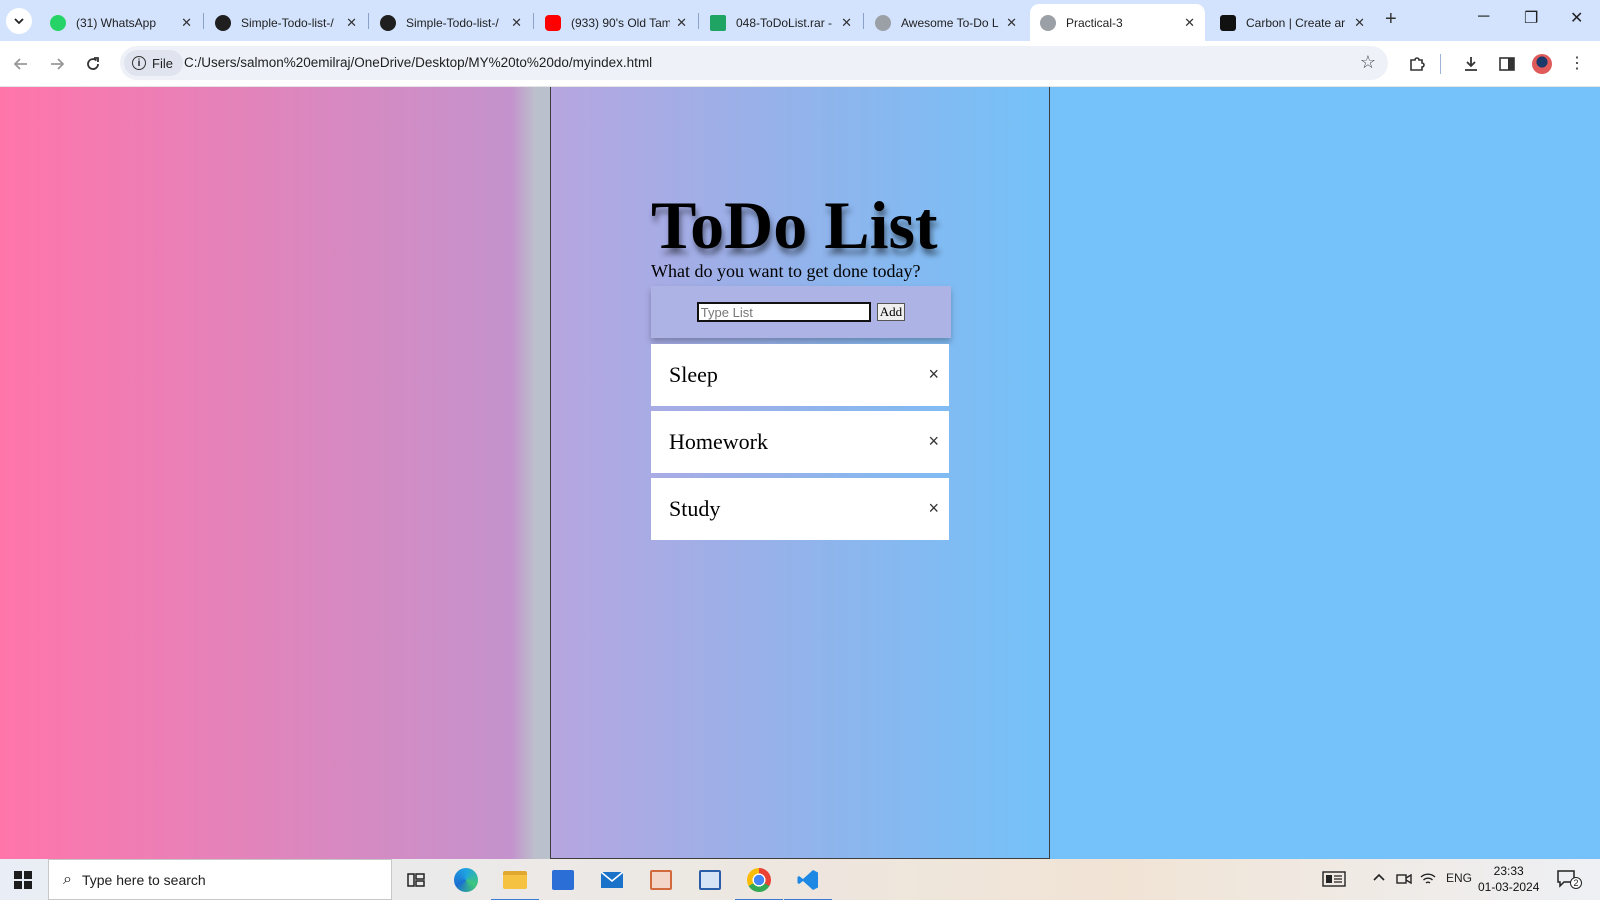  I want to click on extensions-button, so click(1417, 64).